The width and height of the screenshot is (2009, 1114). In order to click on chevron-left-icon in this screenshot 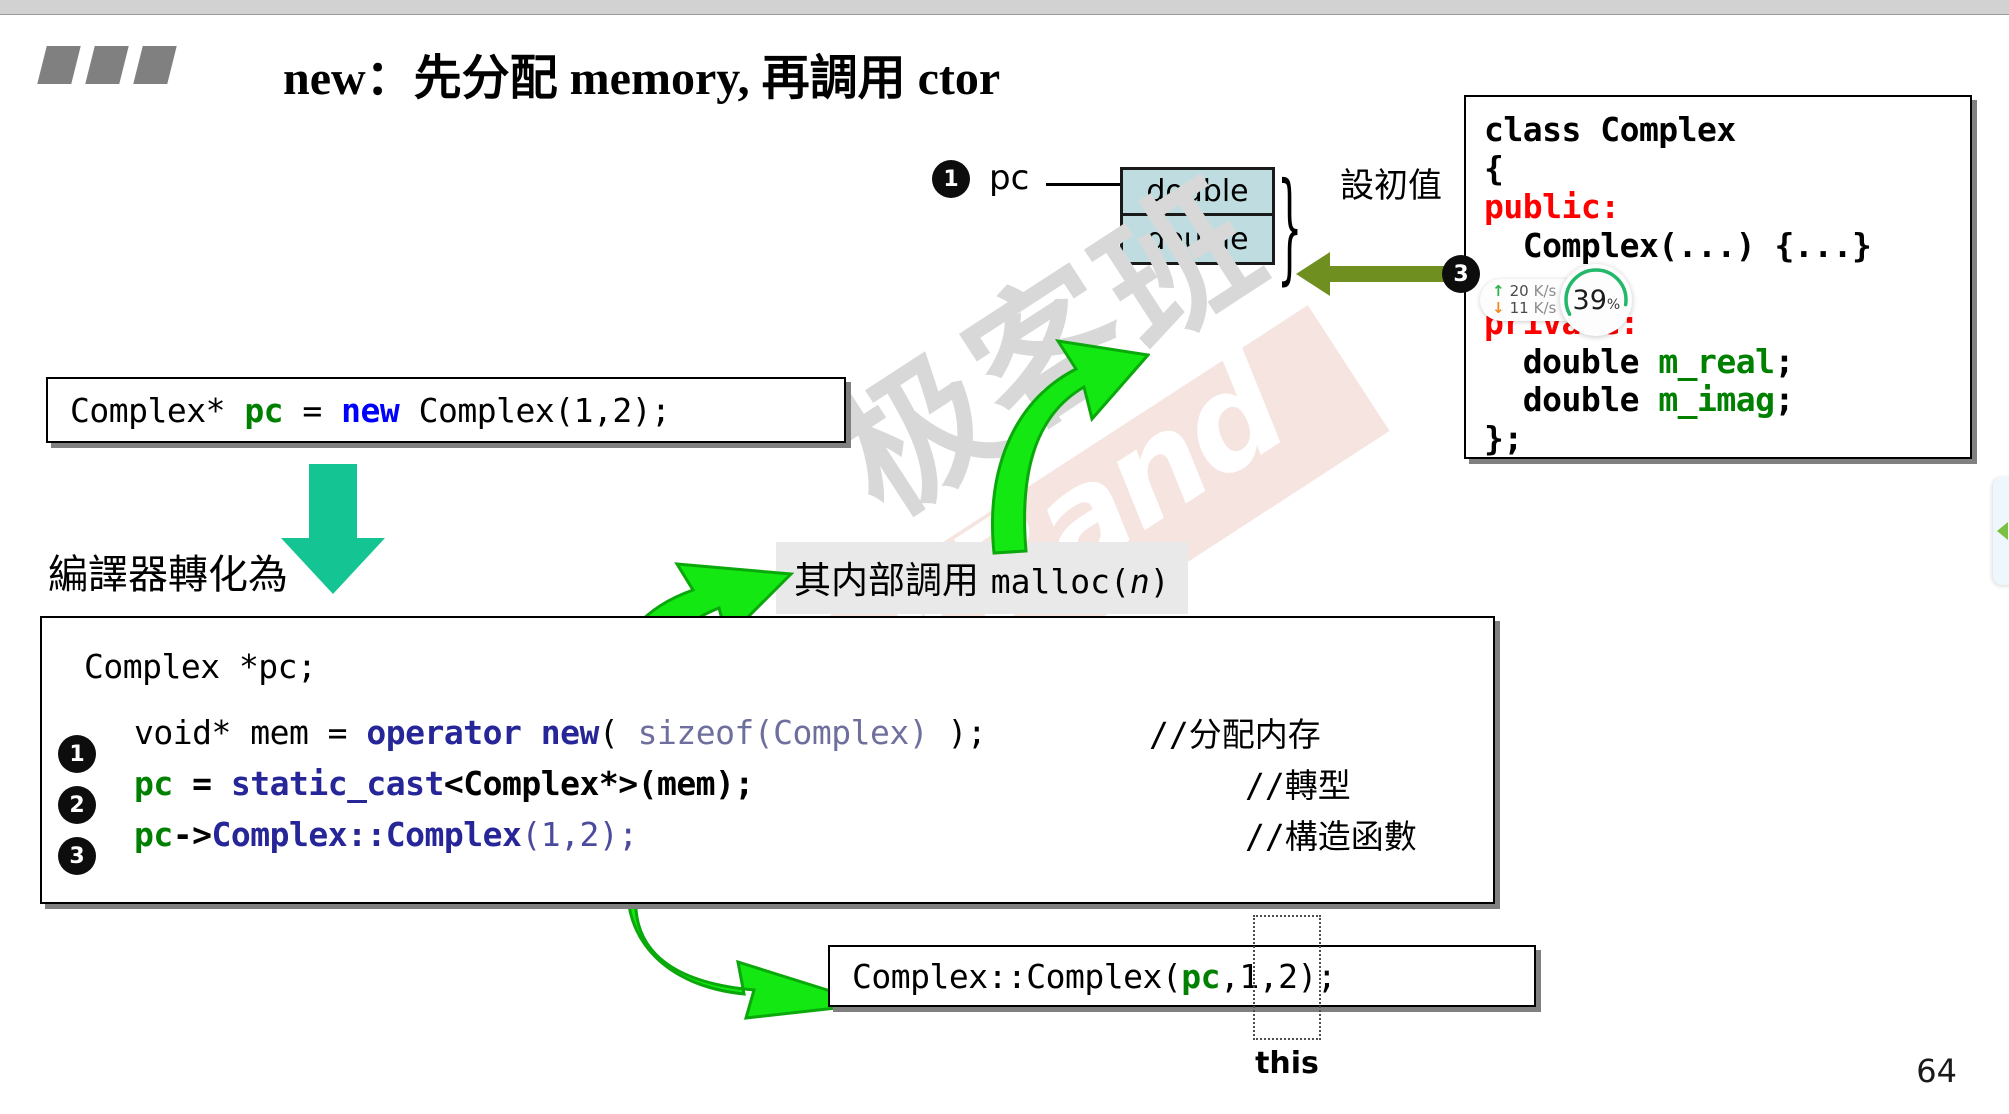, I will do `click(2002, 531)`.